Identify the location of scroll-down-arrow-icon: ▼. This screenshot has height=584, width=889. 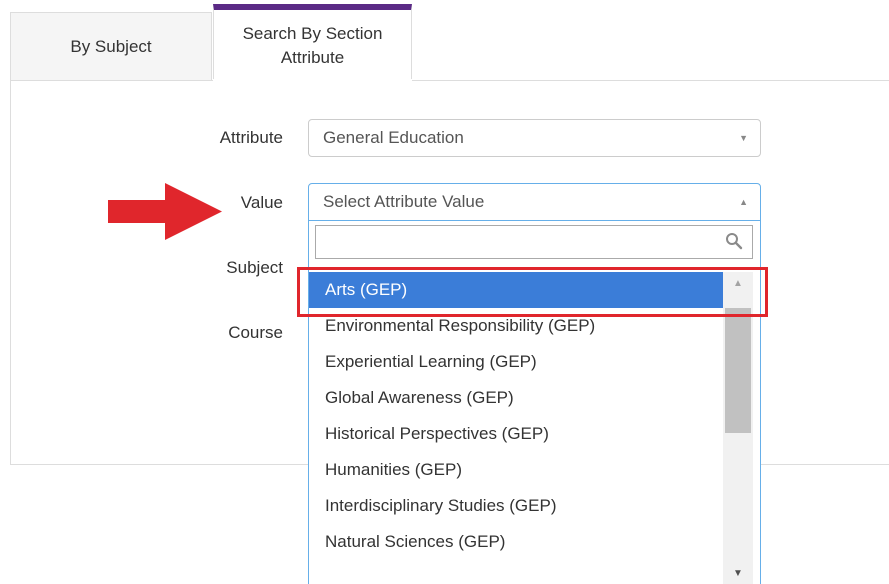
(738, 573).